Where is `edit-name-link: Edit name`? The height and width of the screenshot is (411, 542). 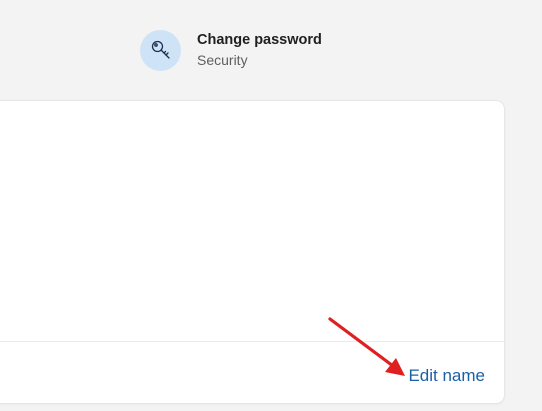 edit-name-link: Edit name is located at coordinates (446, 376).